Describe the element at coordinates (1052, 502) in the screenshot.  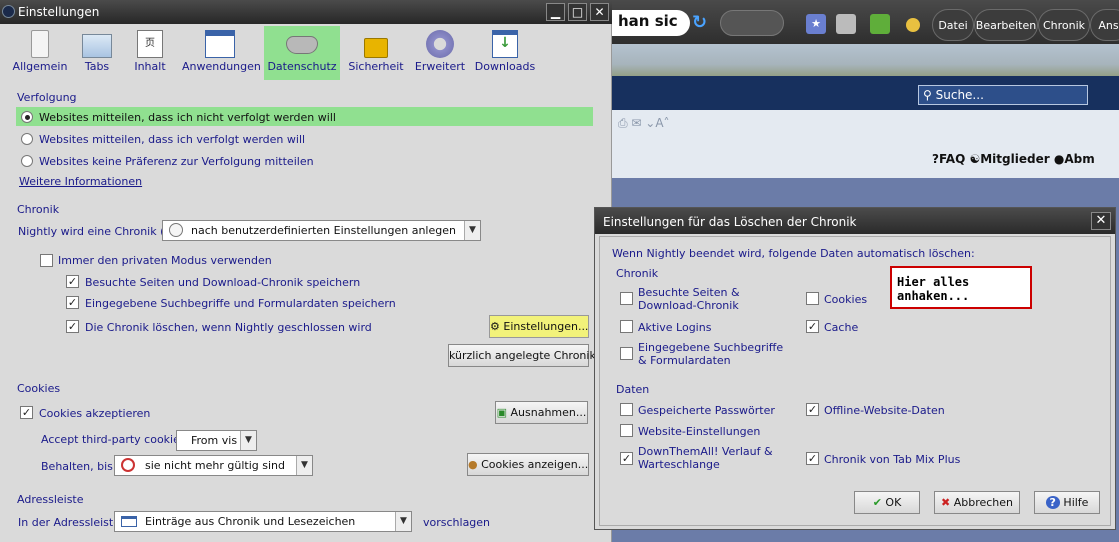
I see `help-icon: ?` at that location.